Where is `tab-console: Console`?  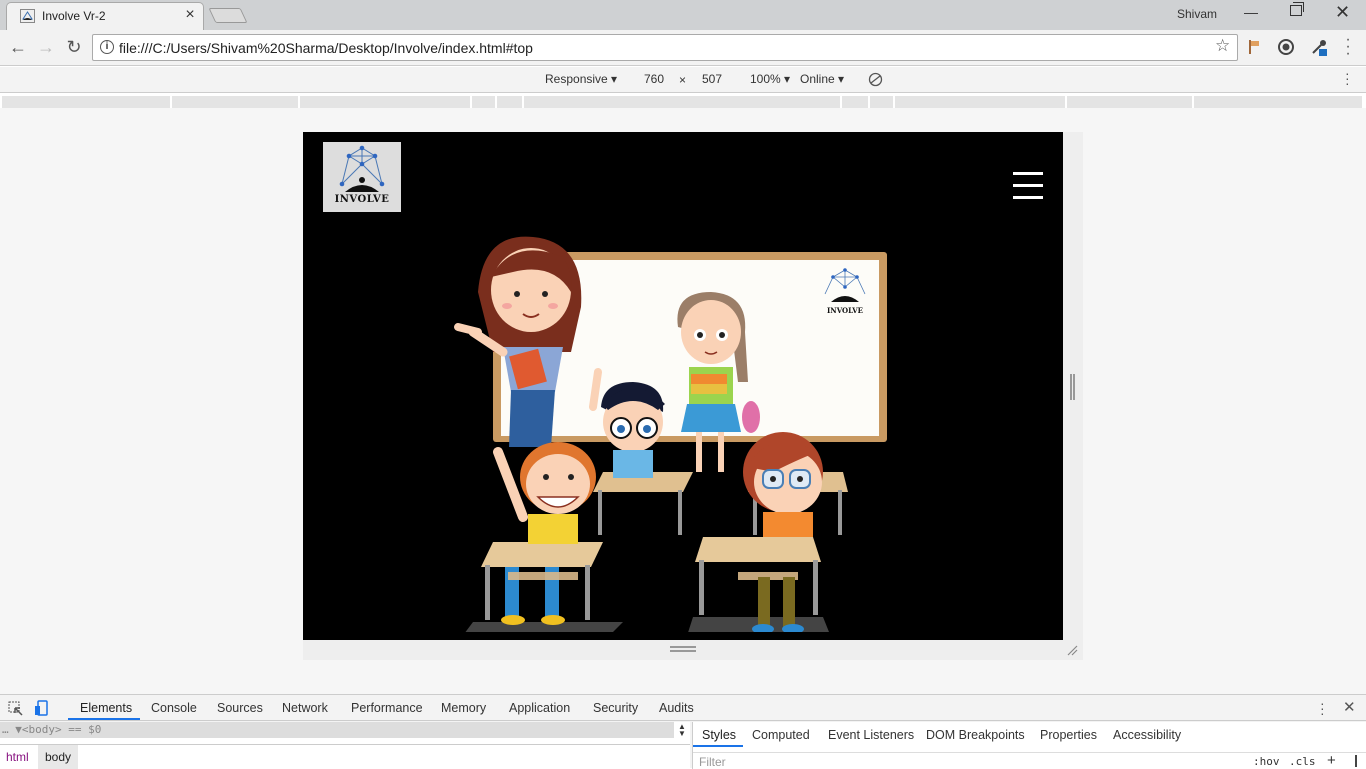
tab-console: Console is located at coordinates (174, 708).